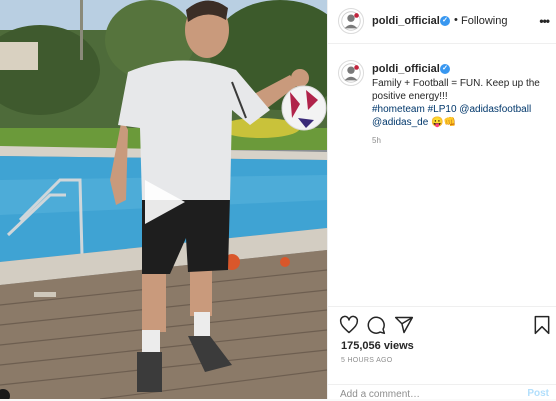  I want to click on share-icon, so click(404, 325).